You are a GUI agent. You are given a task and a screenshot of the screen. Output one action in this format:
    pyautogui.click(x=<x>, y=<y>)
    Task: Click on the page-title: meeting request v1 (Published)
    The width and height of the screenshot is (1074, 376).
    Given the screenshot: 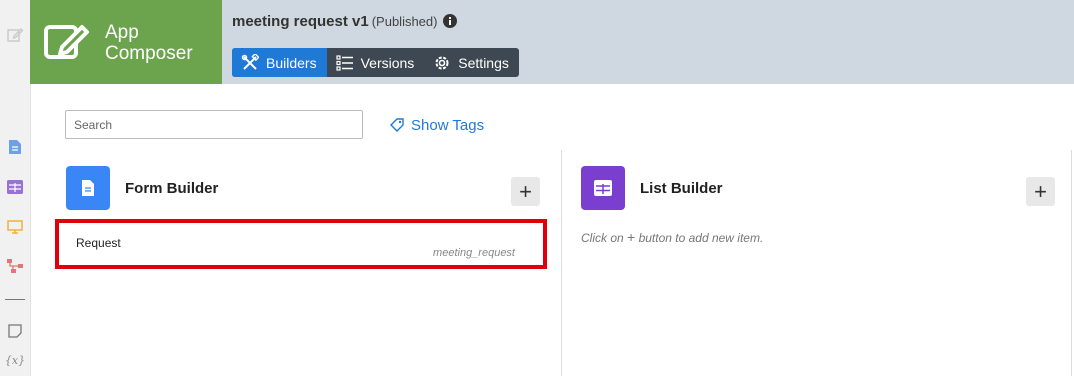 What is the action you would take?
    pyautogui.click(x=345, y=22)
    